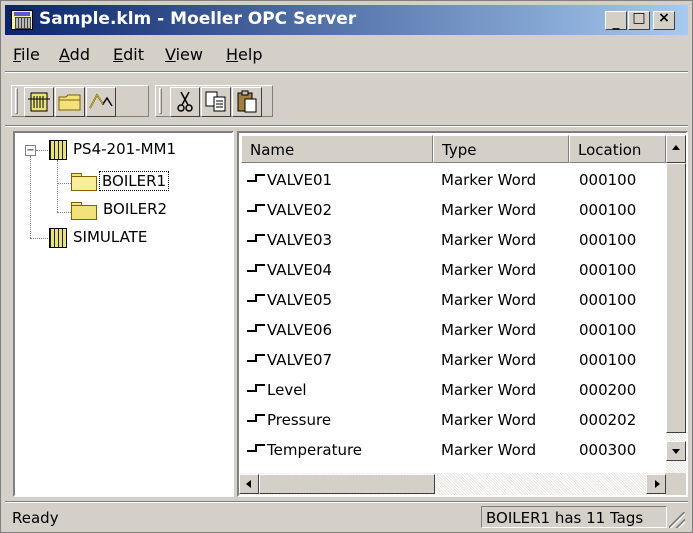 Image resolution: width=693 pixels, height=533 pixels. What do you see at coordinates (287, 390) in the screenshot?
I see `cell-name: Level` at bounding box center [287, 390].